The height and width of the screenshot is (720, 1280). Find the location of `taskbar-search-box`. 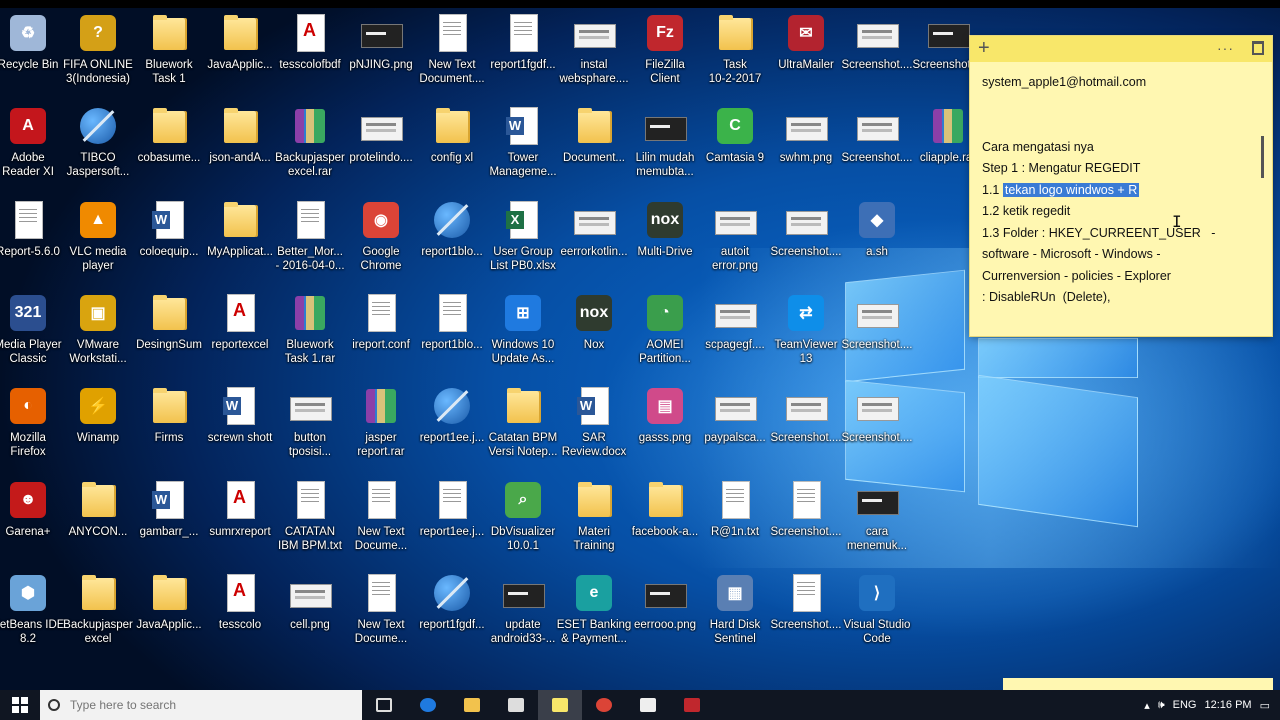

taskbar-search-box is located at coordinates (201, 705).